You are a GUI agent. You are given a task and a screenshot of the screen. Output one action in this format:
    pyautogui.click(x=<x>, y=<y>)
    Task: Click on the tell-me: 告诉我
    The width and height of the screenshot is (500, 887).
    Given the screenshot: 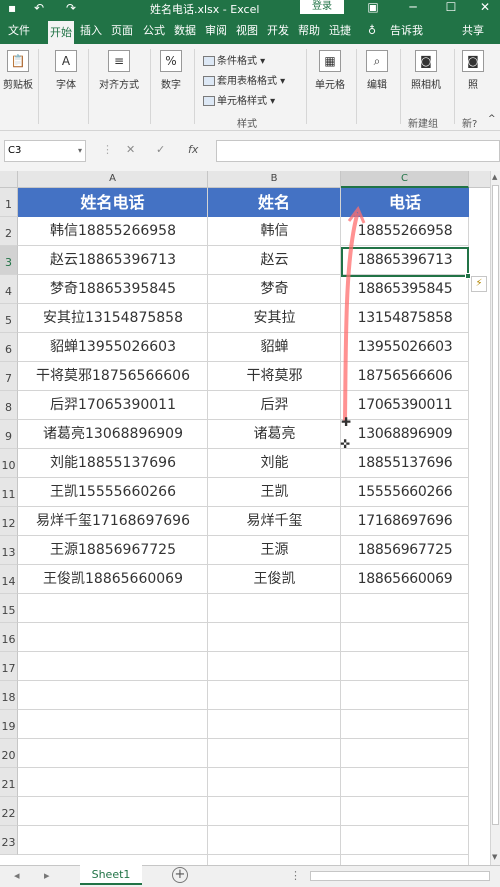 What is the action you would take?
    pyautogui.click(x=406, y=33)
    